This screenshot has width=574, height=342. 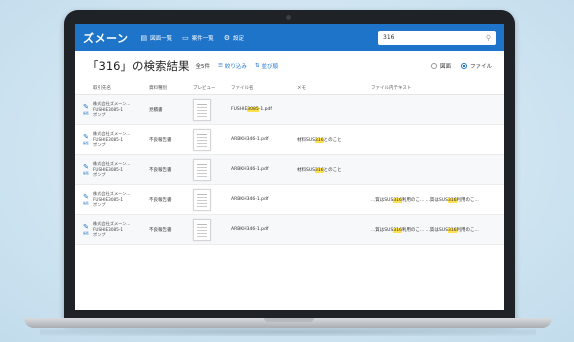 What do you see at coordinates (121, 229) in the screenshot?
I see `company-cell: 株式会社ズメーン... FUSHIE3085-1 ポンプ` at bounding box center [121, 229].